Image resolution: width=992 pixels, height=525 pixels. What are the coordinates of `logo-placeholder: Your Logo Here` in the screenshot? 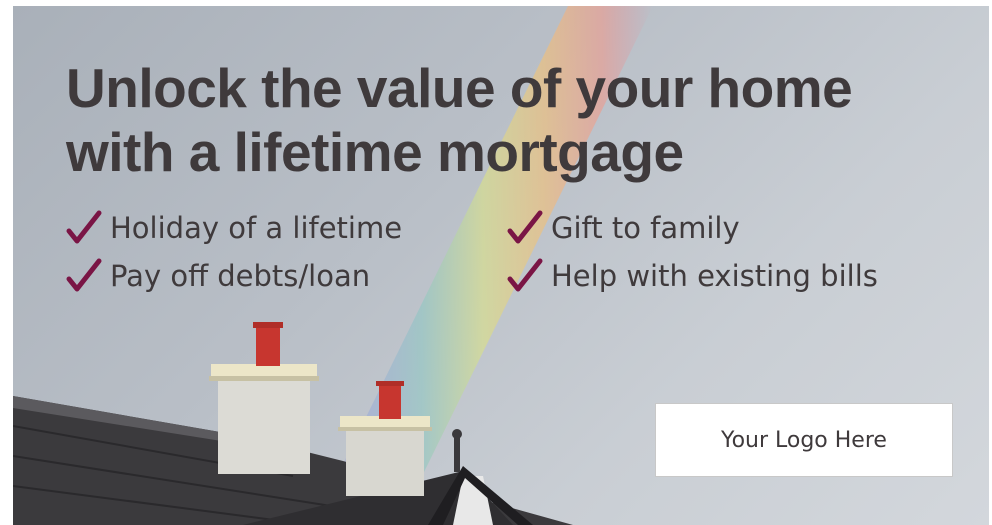 It's located at (804, 440).